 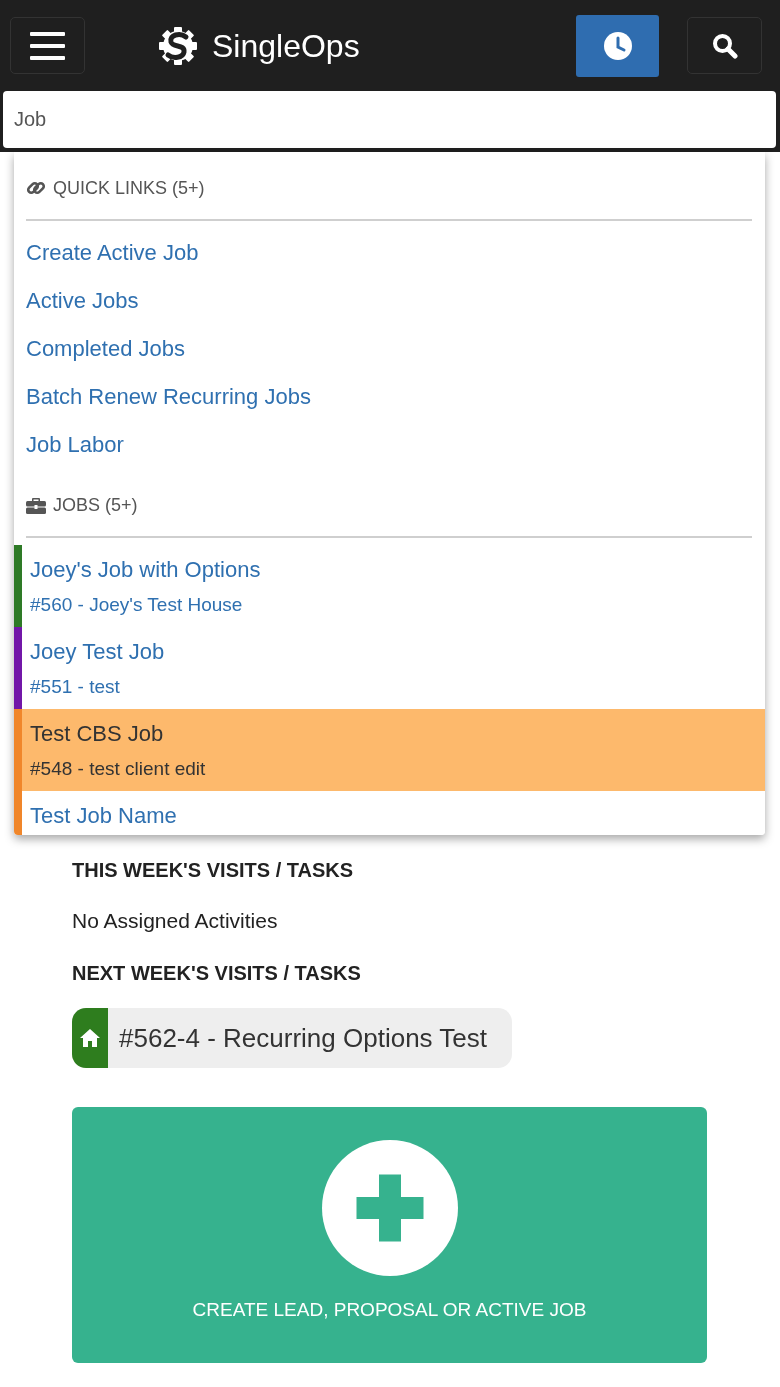 What do you see at coordinates (145, 570) in the screenshot?
I see `job-title: Joey's Job with Options` at bounding box center [145, 570].